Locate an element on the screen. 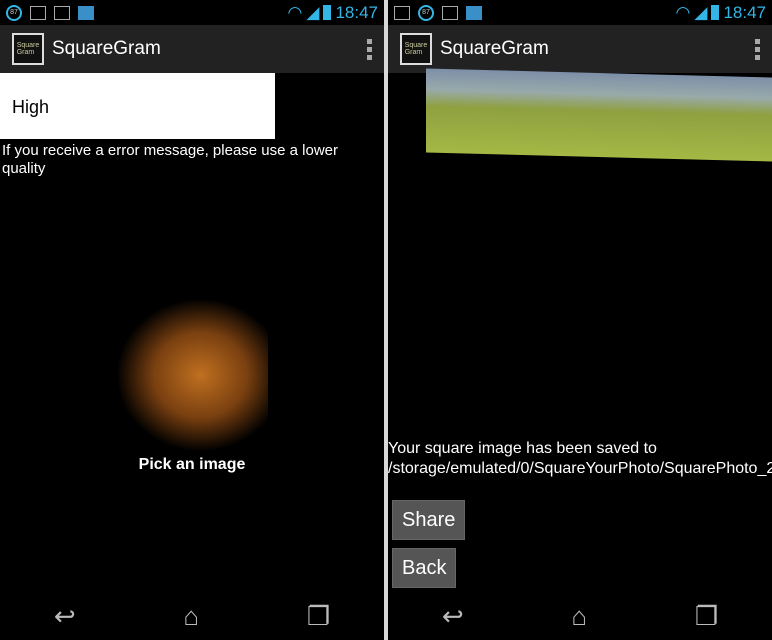  share-button: Share is located at coordinates (429, 520).